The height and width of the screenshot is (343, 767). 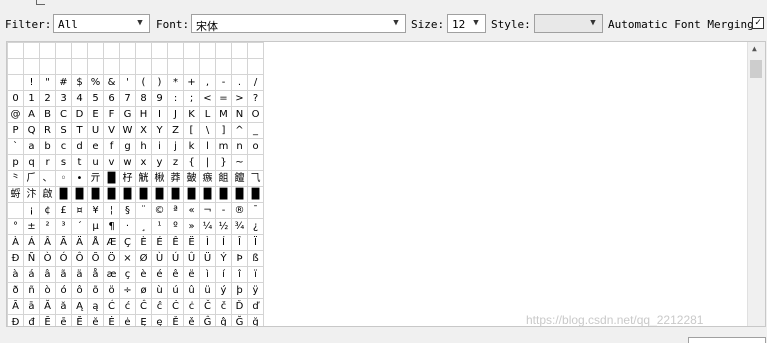 I want to click on character-cell: ć, so click(x=127, y=306).